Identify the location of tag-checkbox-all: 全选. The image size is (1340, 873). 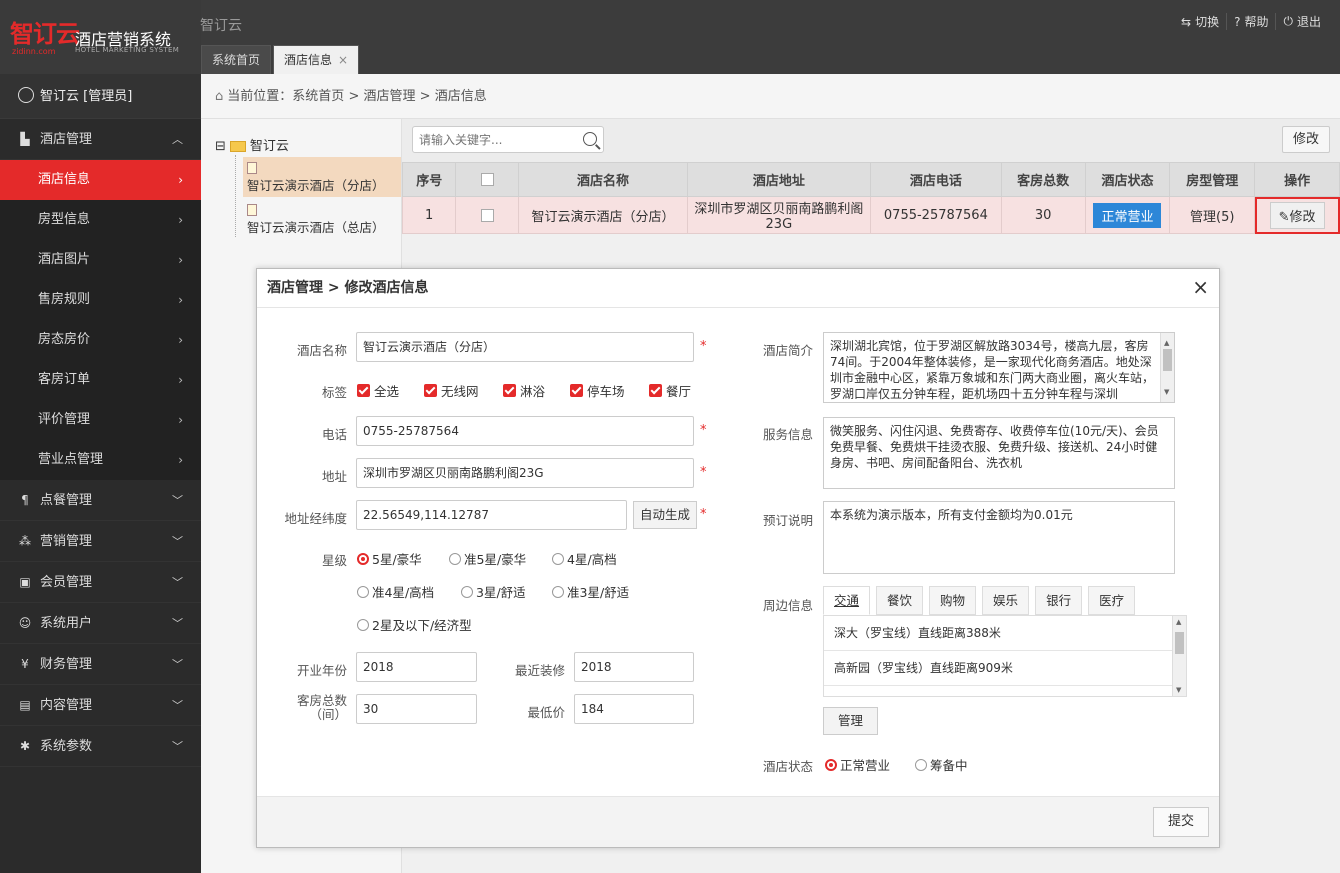
(378, 390).